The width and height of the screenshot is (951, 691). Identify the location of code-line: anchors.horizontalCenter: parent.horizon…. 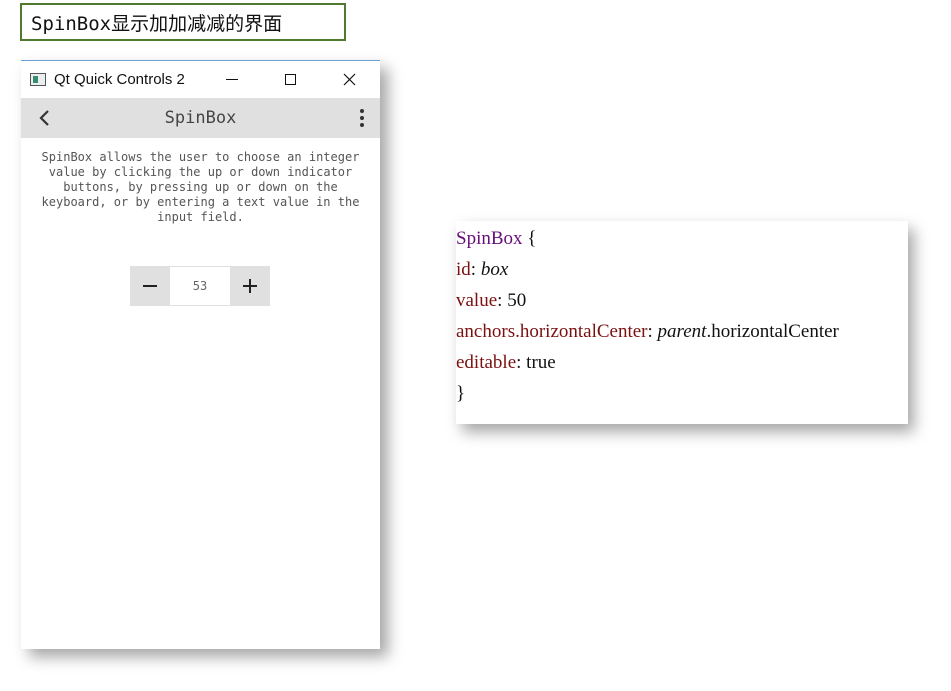
(682, 334).